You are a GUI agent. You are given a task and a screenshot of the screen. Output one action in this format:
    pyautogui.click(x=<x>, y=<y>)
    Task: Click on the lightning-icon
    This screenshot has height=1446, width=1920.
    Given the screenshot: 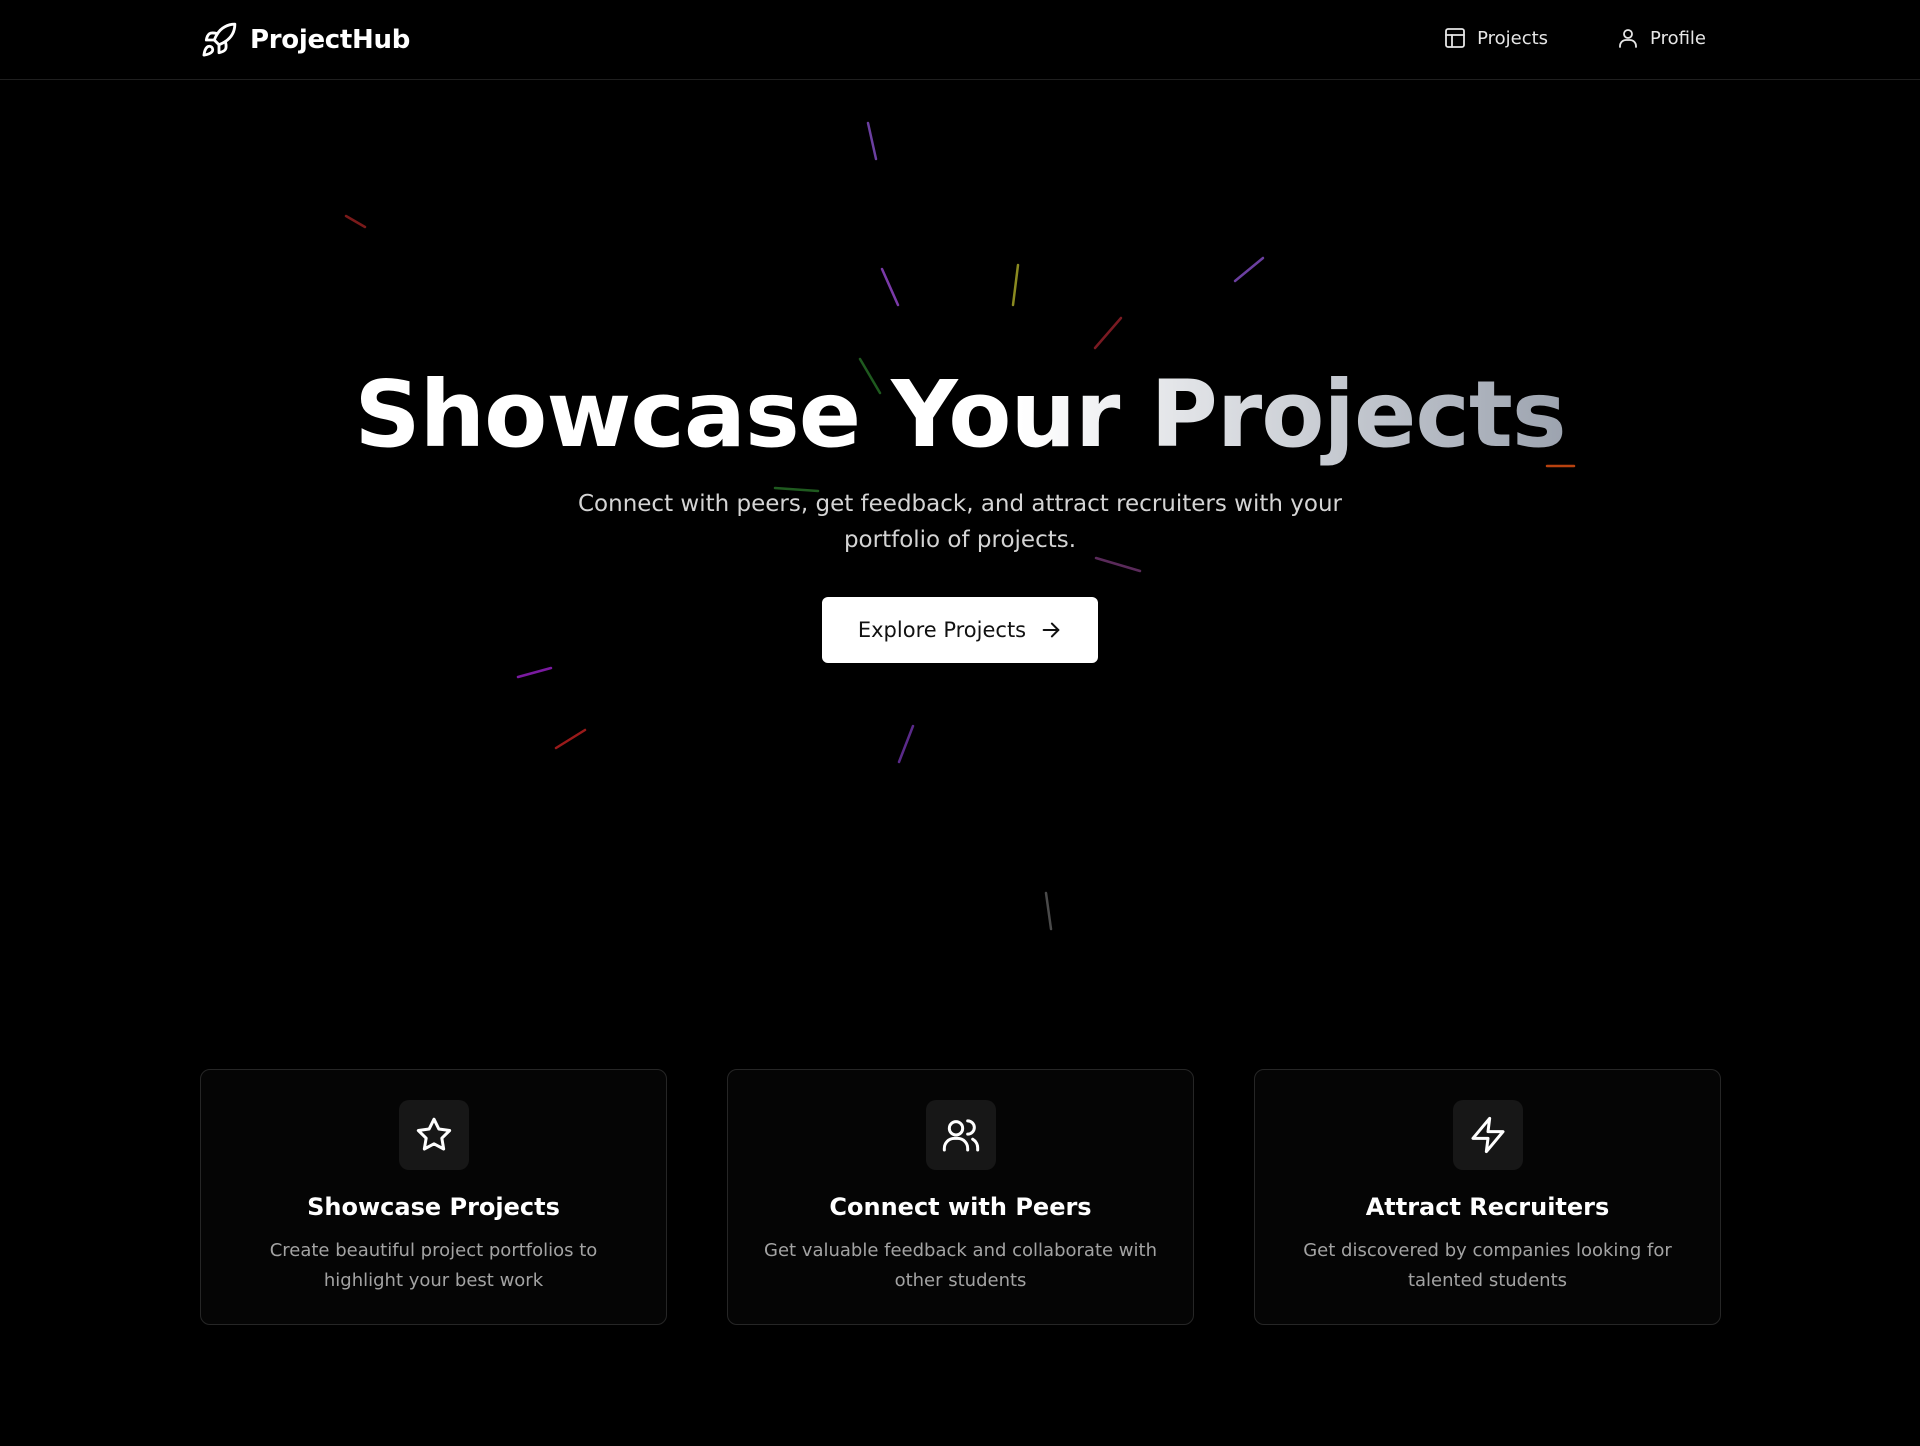 What is the action you would take?
    pyautogui.click(x=1487, y=1135)
    